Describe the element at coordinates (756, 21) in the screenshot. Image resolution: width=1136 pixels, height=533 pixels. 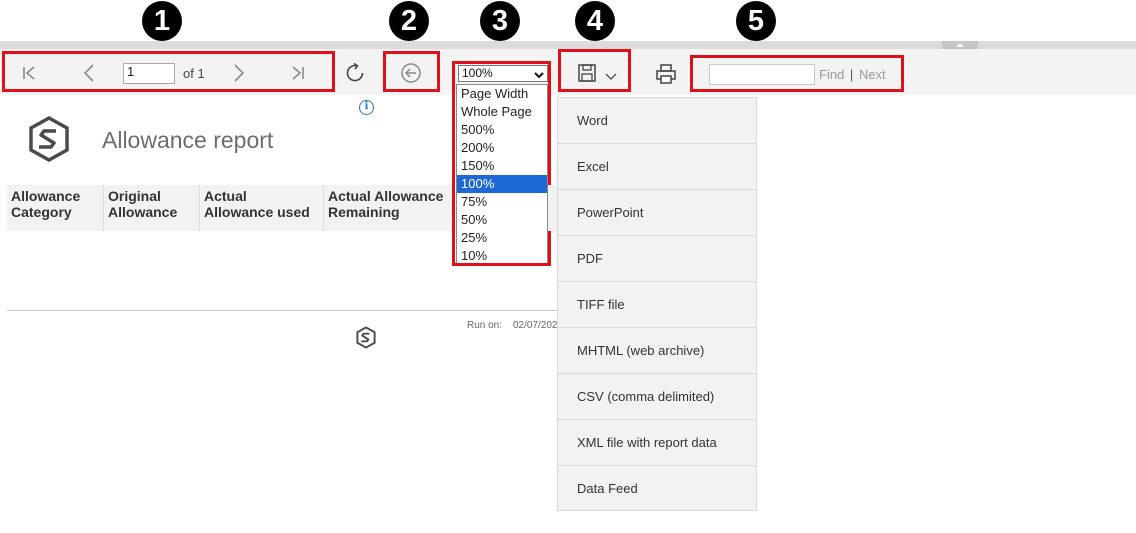
I see `marker-5: 5` at that location.